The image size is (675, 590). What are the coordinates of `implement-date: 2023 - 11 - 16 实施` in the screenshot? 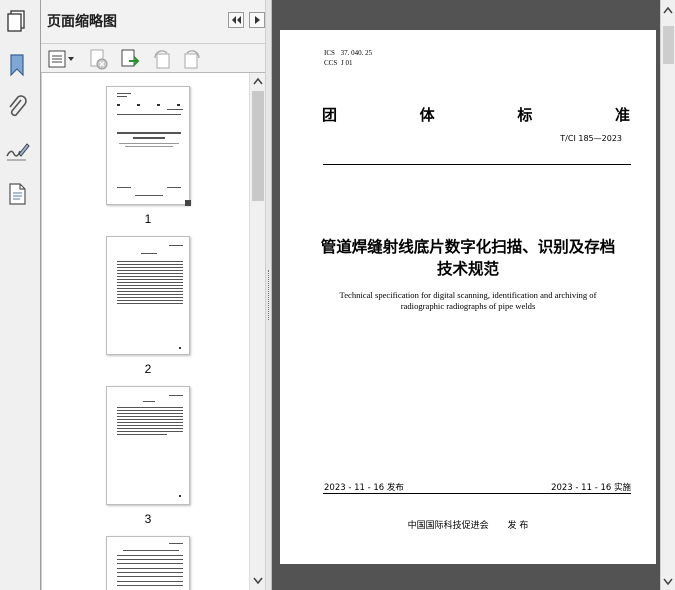 It's located at (591, 488).